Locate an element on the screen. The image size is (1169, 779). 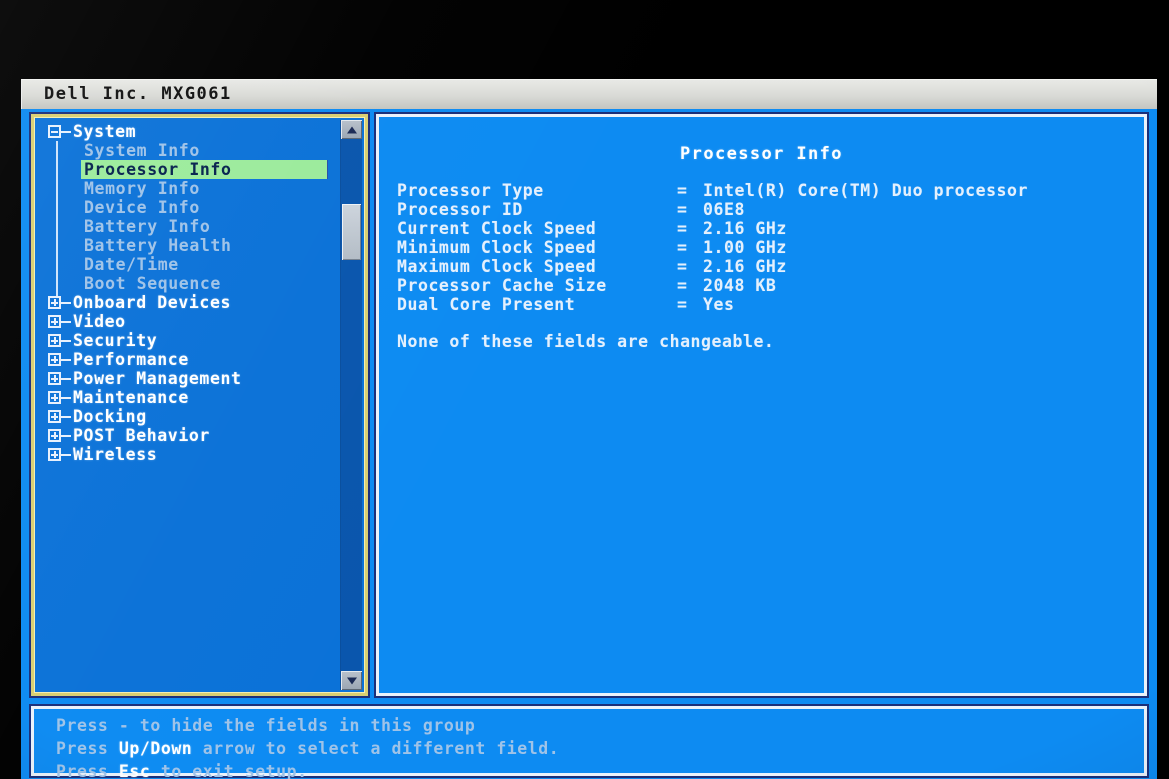
window-title: Dell Inc. MXG061 is located at coordinates (138, 94).